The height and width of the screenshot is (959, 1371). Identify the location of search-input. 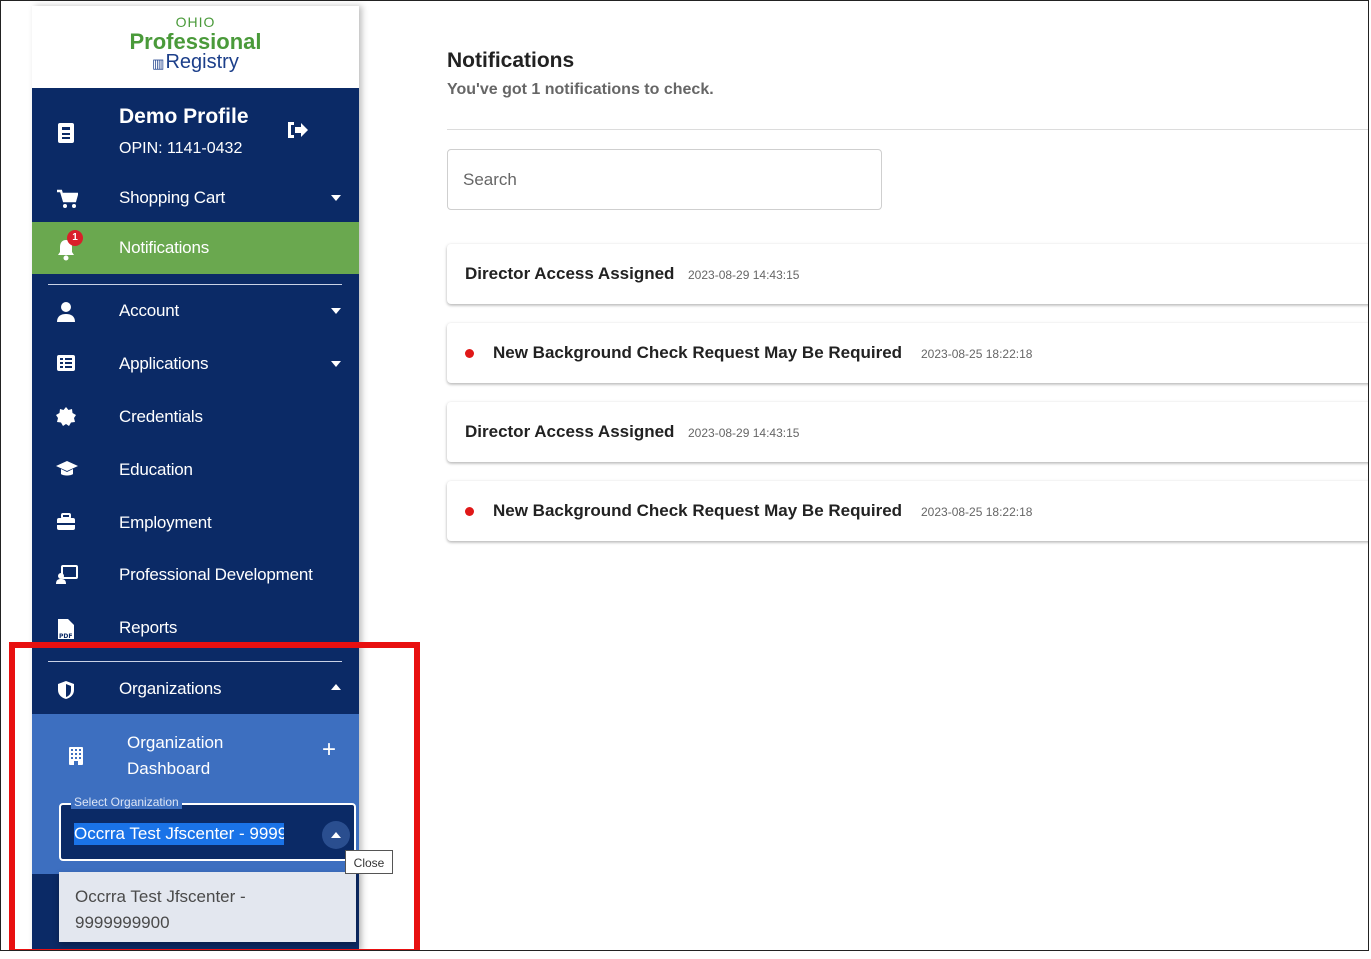
(664, 179).